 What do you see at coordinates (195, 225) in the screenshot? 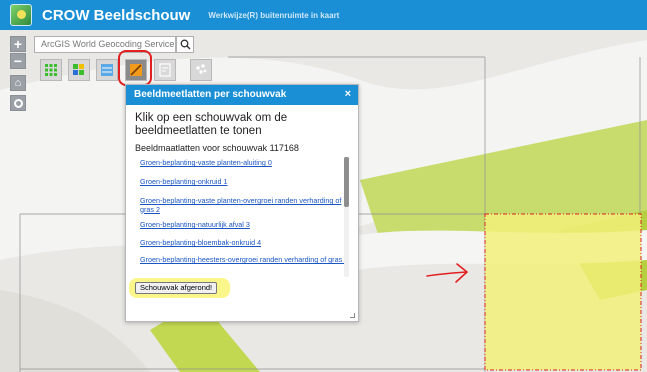
I see `measure-link: Groen-beplanting-natuurlijk afval 3` at bounding box center [195, 225].